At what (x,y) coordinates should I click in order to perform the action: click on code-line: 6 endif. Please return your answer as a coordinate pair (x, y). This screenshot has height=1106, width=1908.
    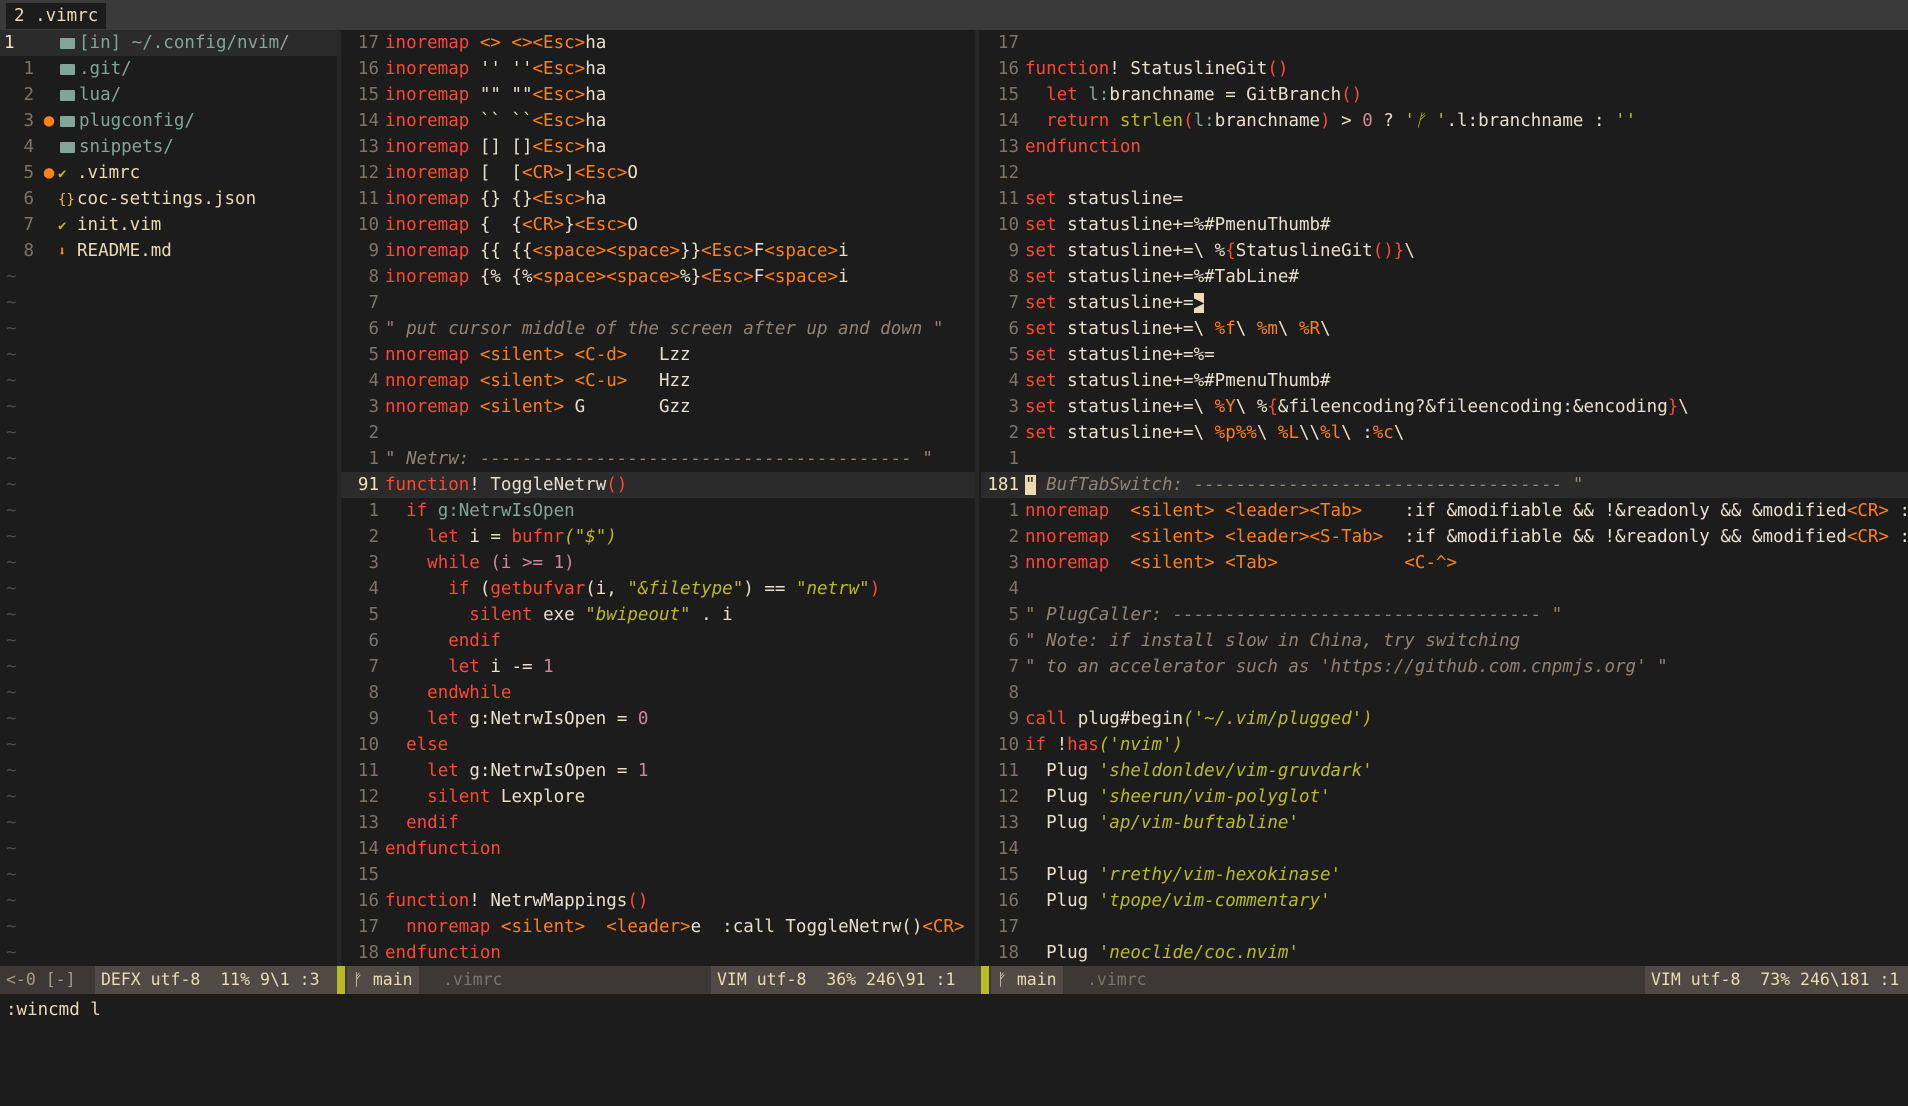
    Looking at the image, I should click on (658, 641).